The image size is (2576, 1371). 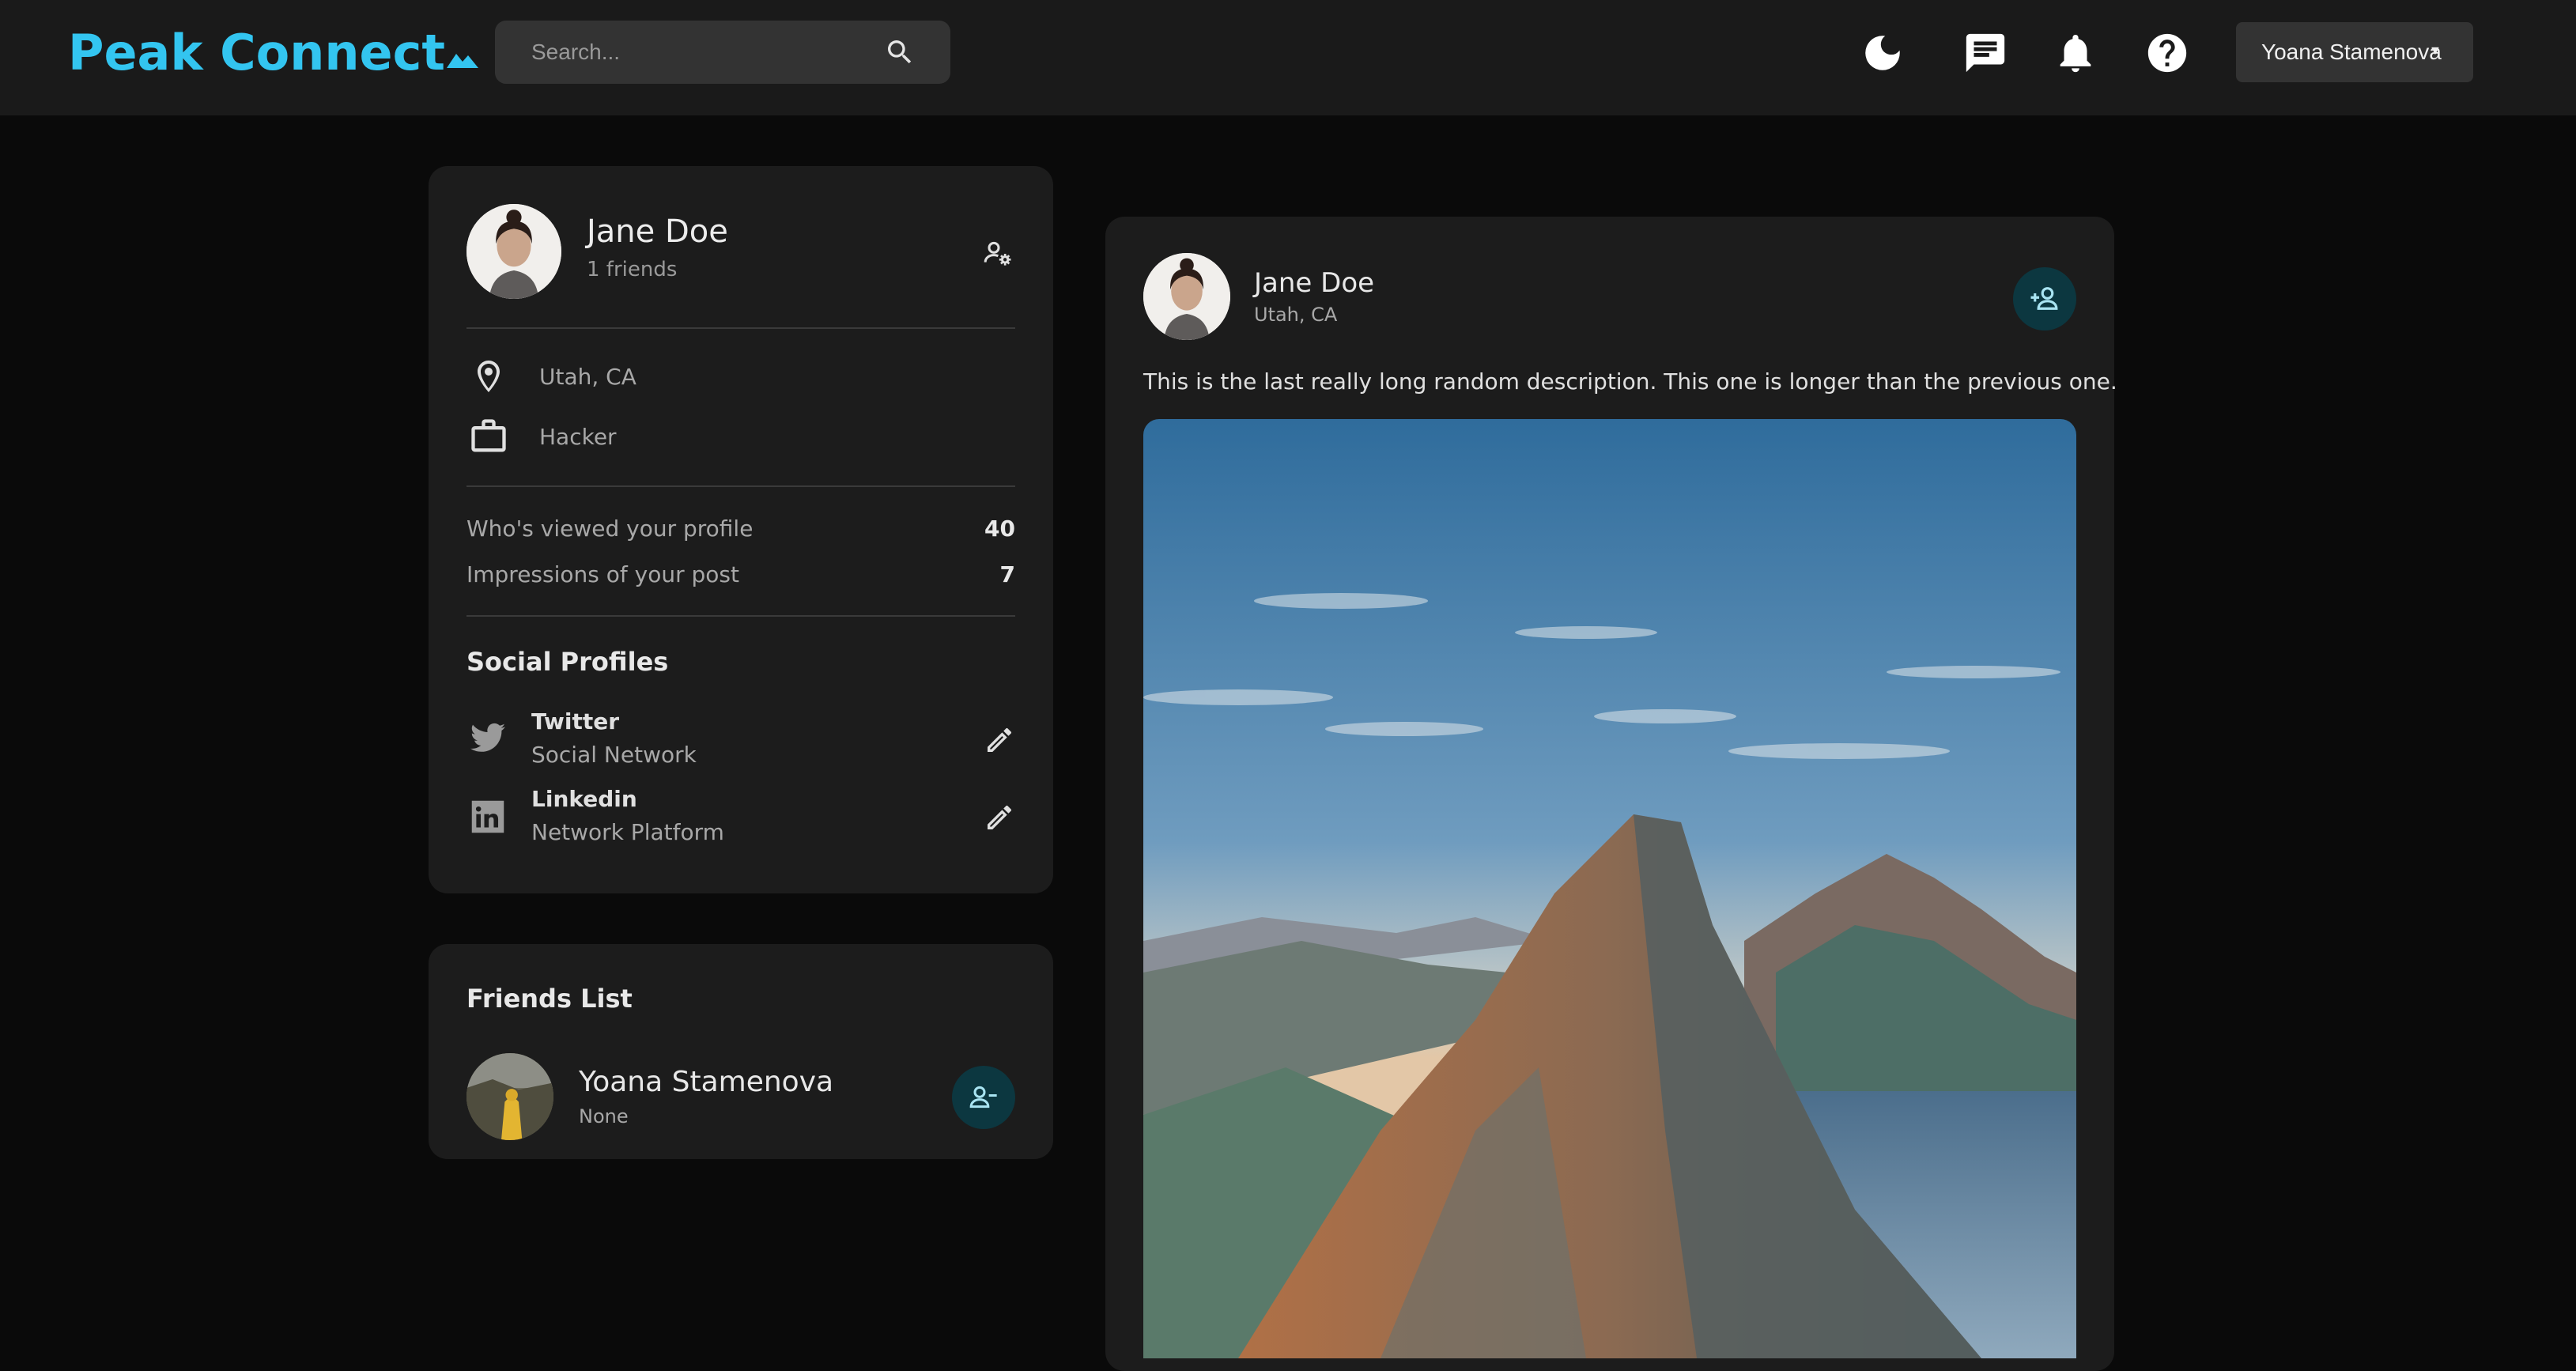 What do you see at coordinates (706, 1082) in the screenshot?
I see `friend-name: Yoana Stamenova` at bounding box center [706, 1082].